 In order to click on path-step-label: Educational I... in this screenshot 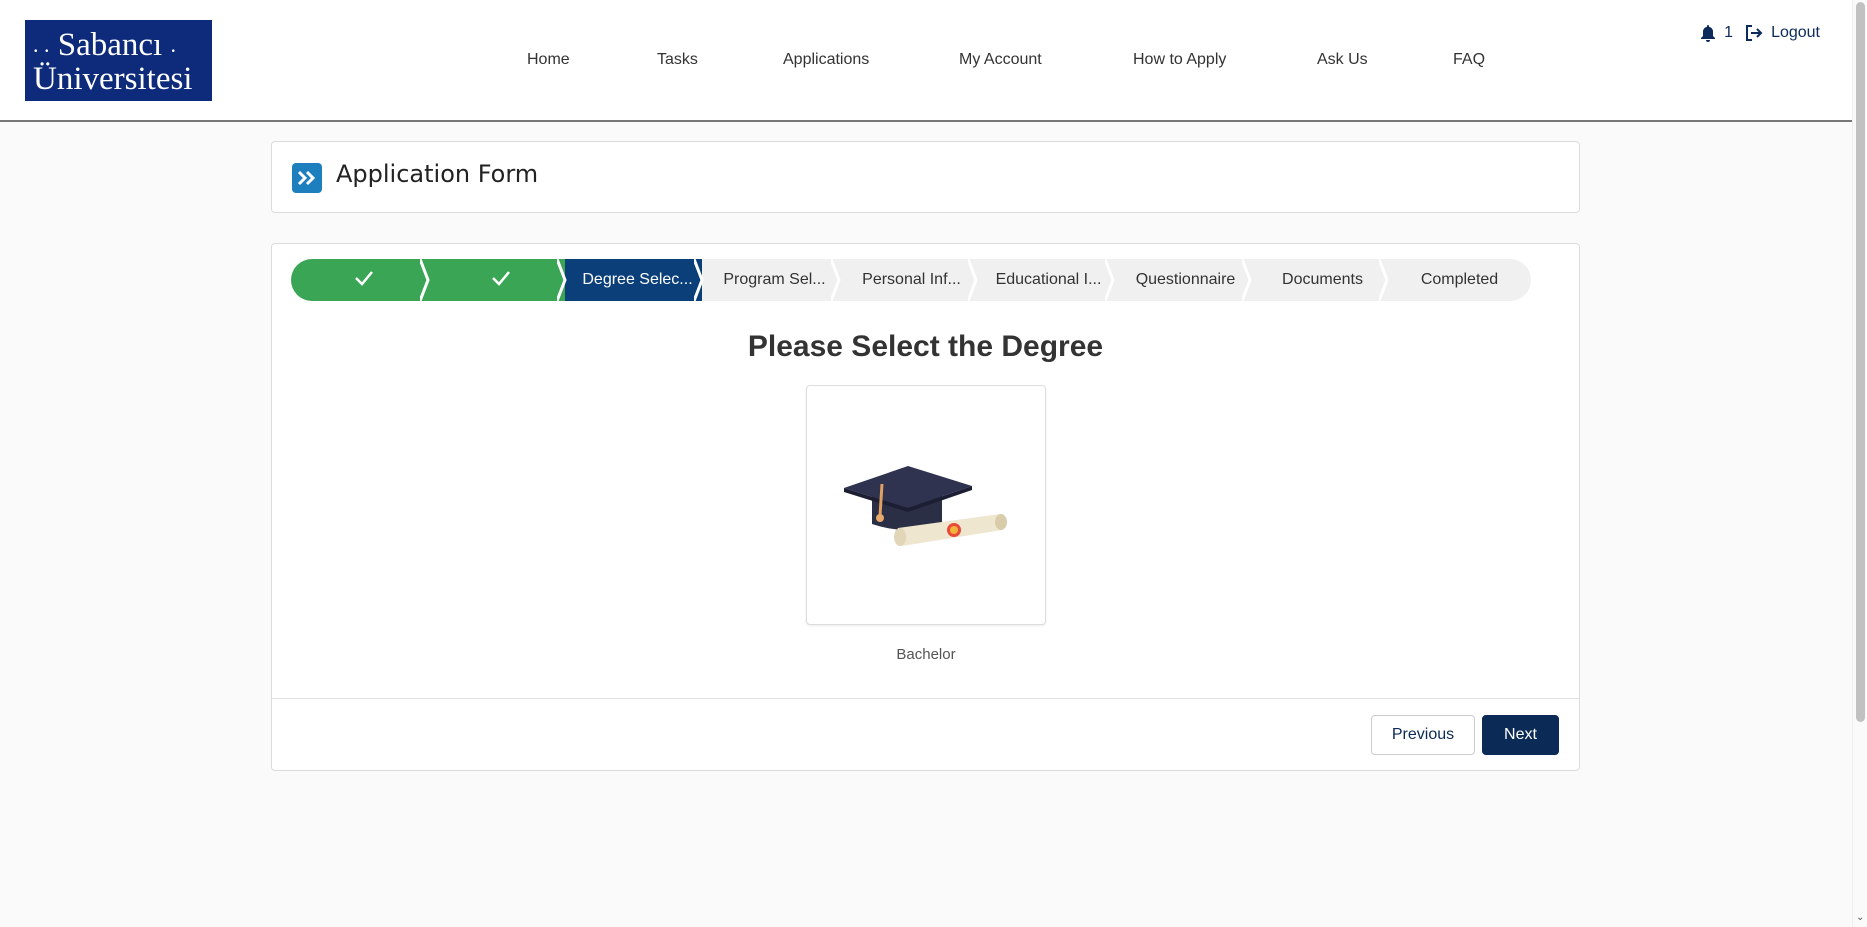, I will do `click(1048, 279)`.